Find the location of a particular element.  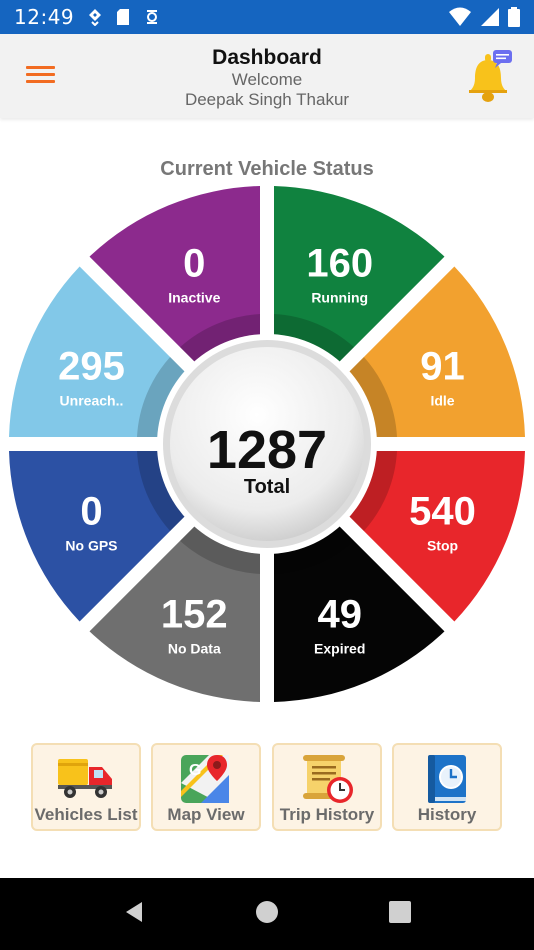

map-icon: G is located at coordinates (205, 779).